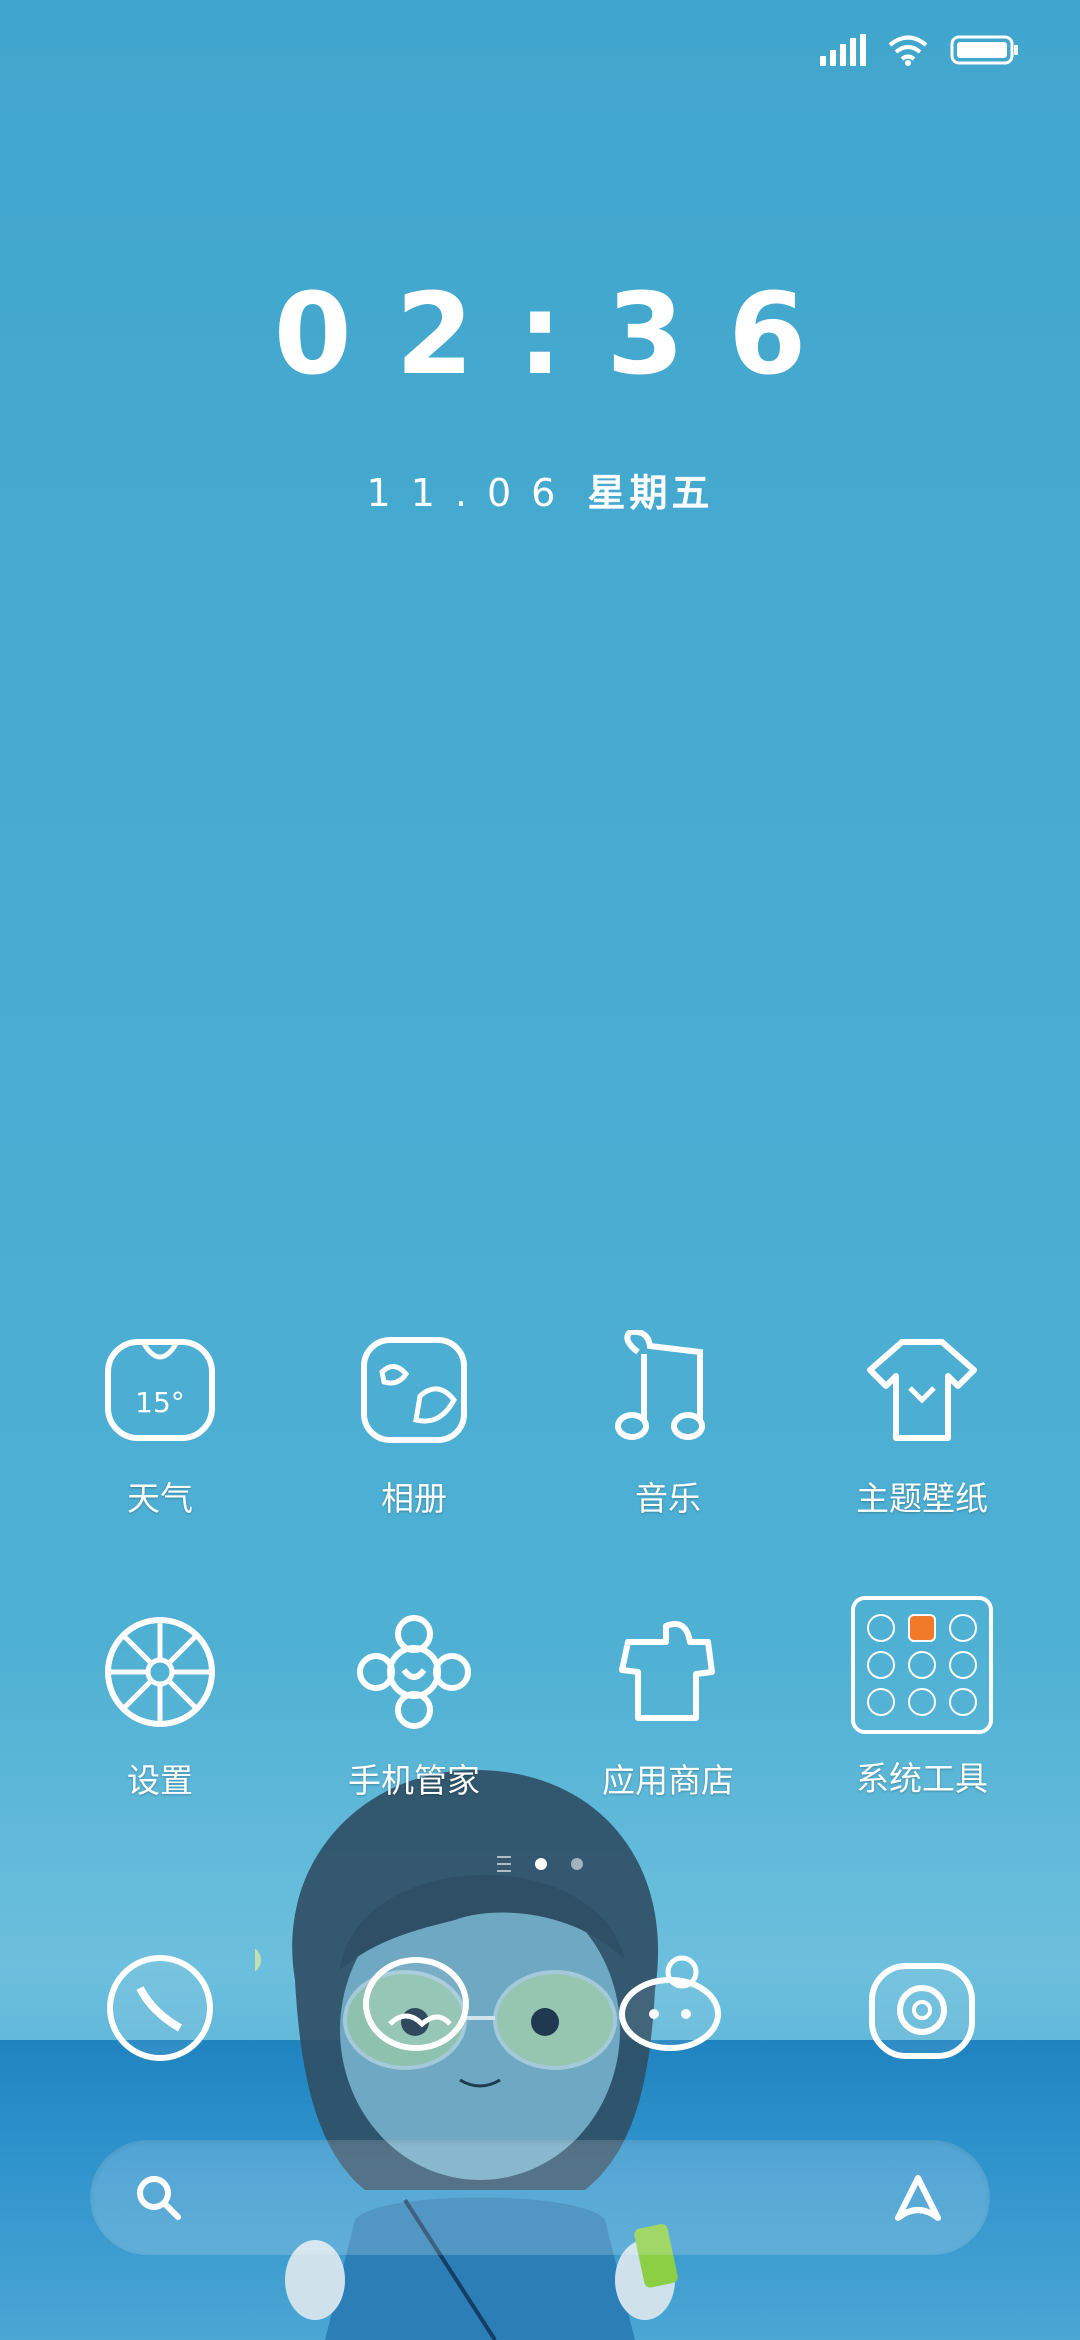 This screenshot has width=1080, height=2340. I want to click on app-music: 音乐, so click(668, 1425).